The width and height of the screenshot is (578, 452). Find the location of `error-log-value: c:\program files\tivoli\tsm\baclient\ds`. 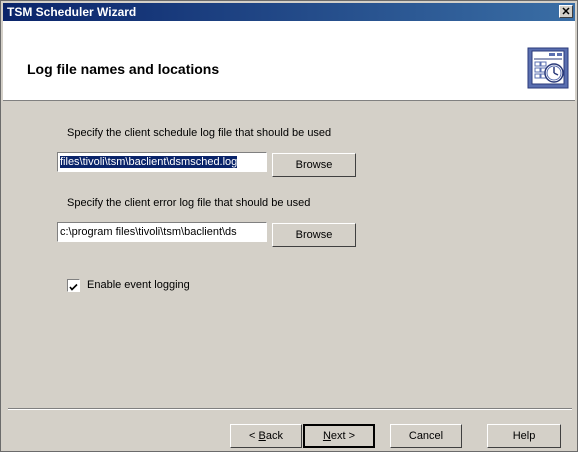

error-log-value: c:\program files\tivoli\tsm\baclient\ds is located at coordinates (148, 232).